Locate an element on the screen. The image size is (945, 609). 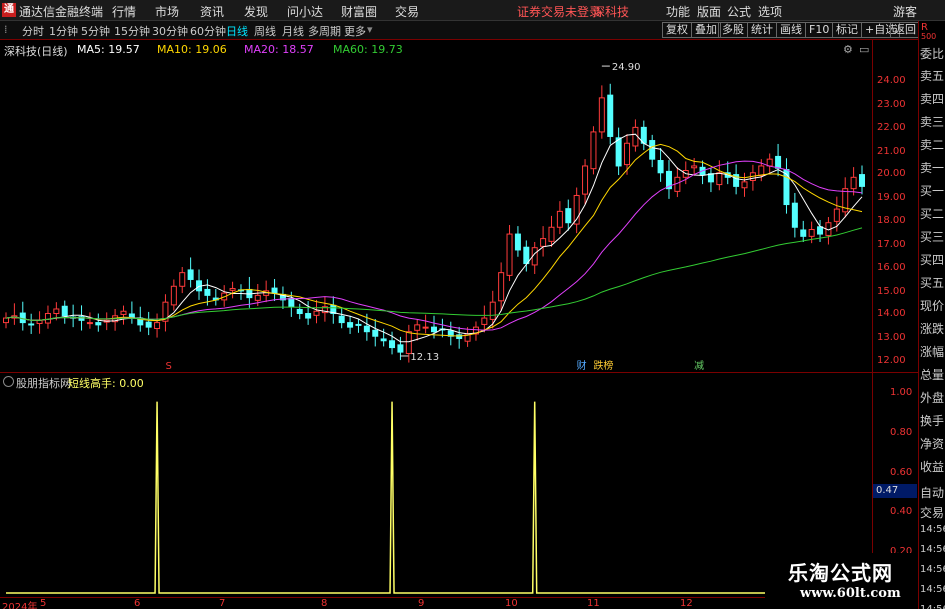
low-annotation: 12.13 is located at coordinates (424, 357).